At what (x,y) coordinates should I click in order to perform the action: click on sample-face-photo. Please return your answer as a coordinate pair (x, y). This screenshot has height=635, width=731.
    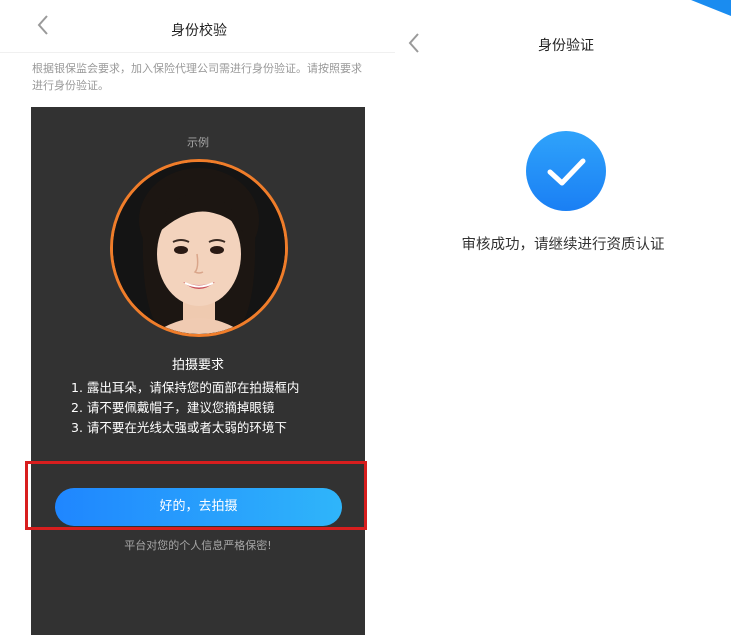
    Looking at the image, I should click on (199, 248).